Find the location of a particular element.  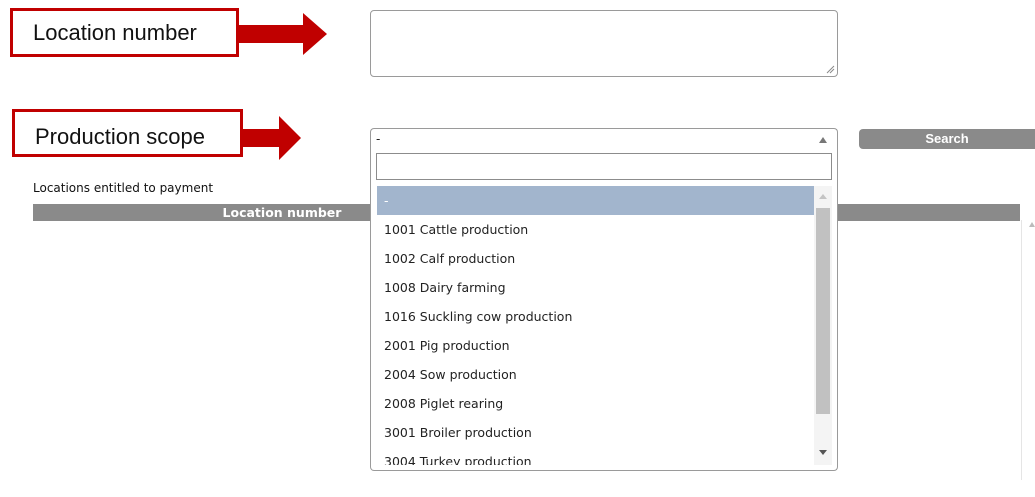

dropdown-option: 1016 Suckling cow production is located at coordinates (595, 316).